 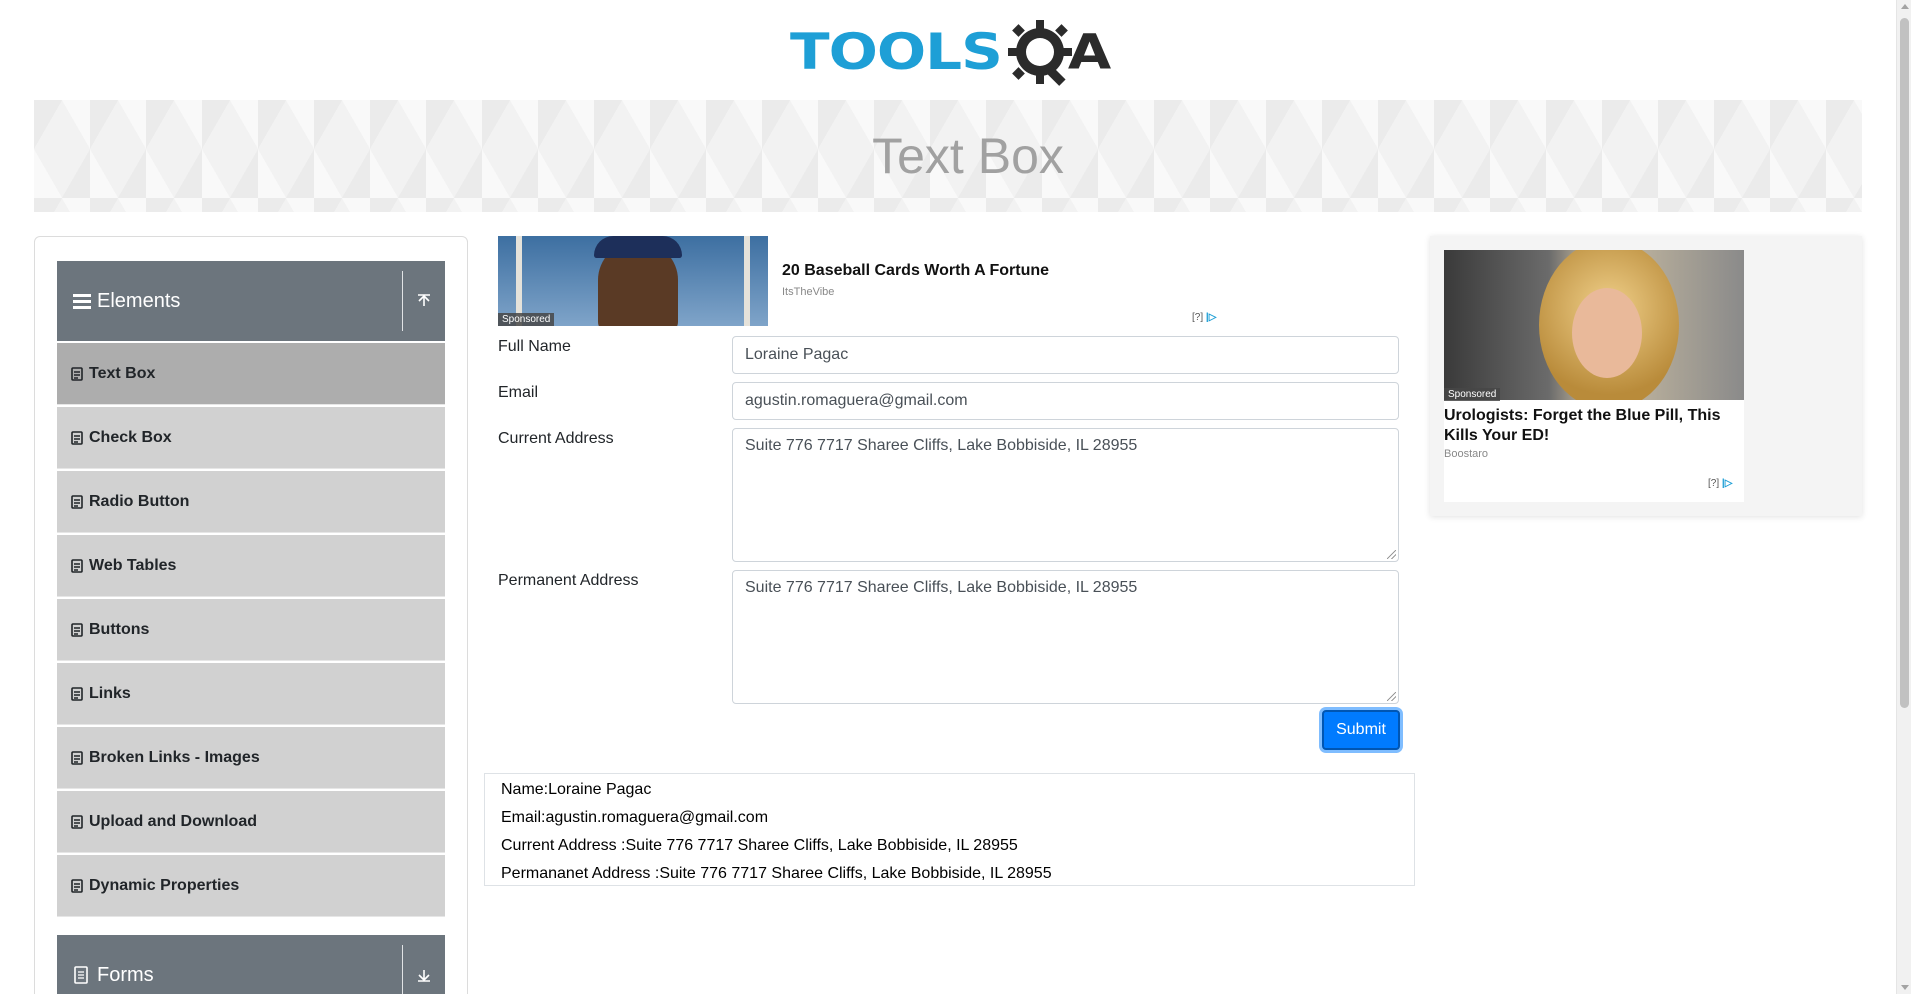 What do you see at coordinates (633, 281) in the screenshot?
I see `ad-image: Sponsored` at bounding box center [633, 281].